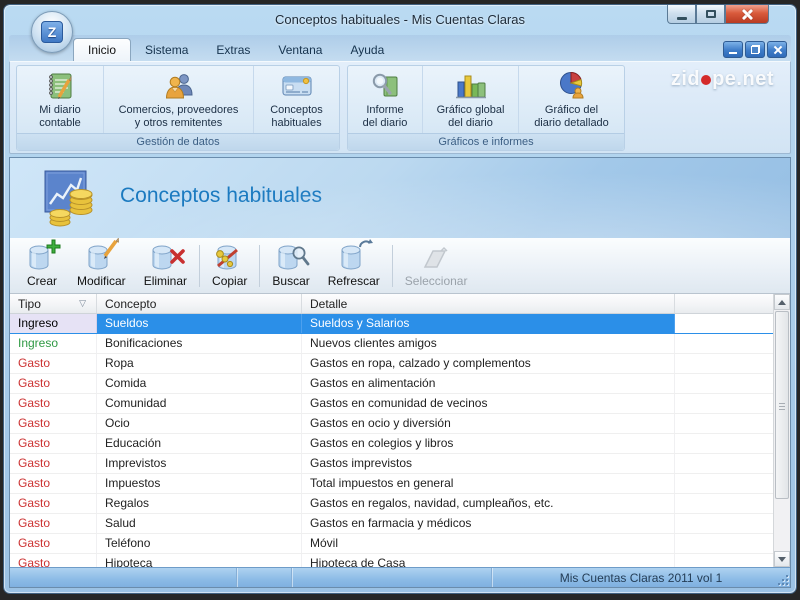  Describe the element at coordinates (199, 343) in the screenshot. I see `cell-concepto: Bonificaciones` at that location.